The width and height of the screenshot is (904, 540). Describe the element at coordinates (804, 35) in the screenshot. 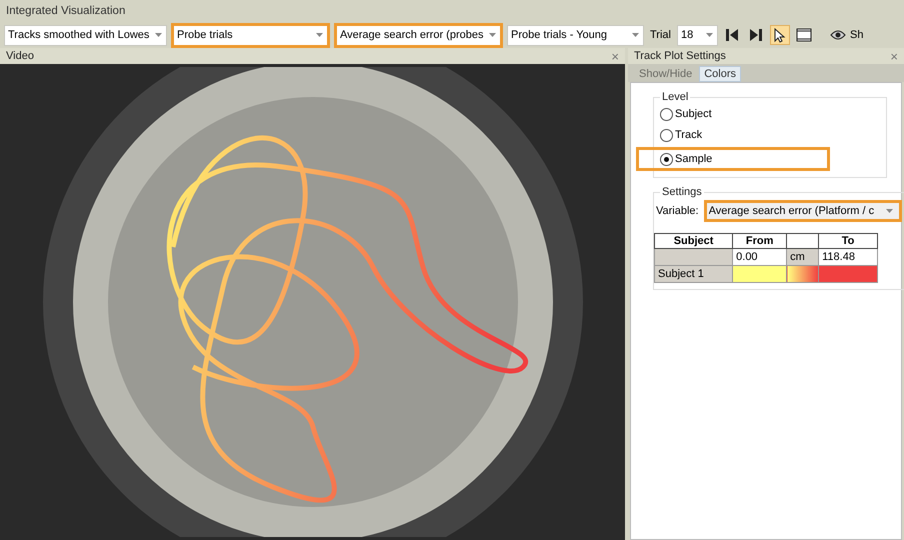

I see `film-icon` at that location.